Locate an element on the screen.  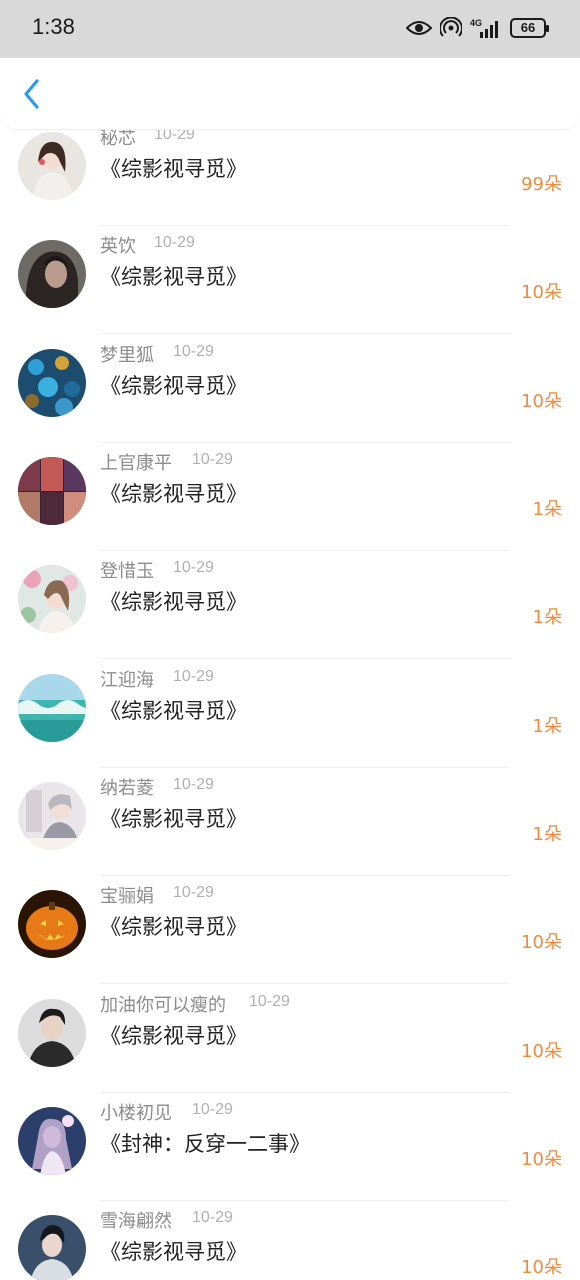
list-item: 上官康平 10-29 《综影视寻觅》 1朵 is located at coordinates (290, 497).